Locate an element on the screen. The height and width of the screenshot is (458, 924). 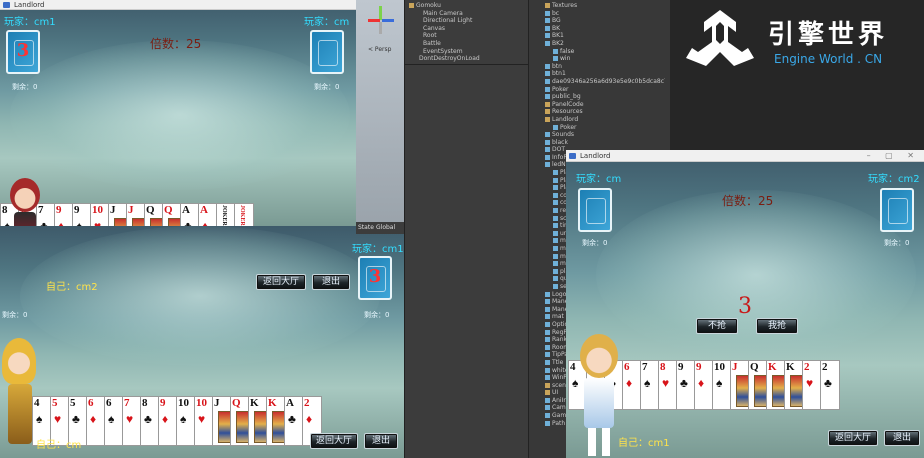
back-to-lobby-button-bottom: 返回大厅 is located at coordinates (334, 441).